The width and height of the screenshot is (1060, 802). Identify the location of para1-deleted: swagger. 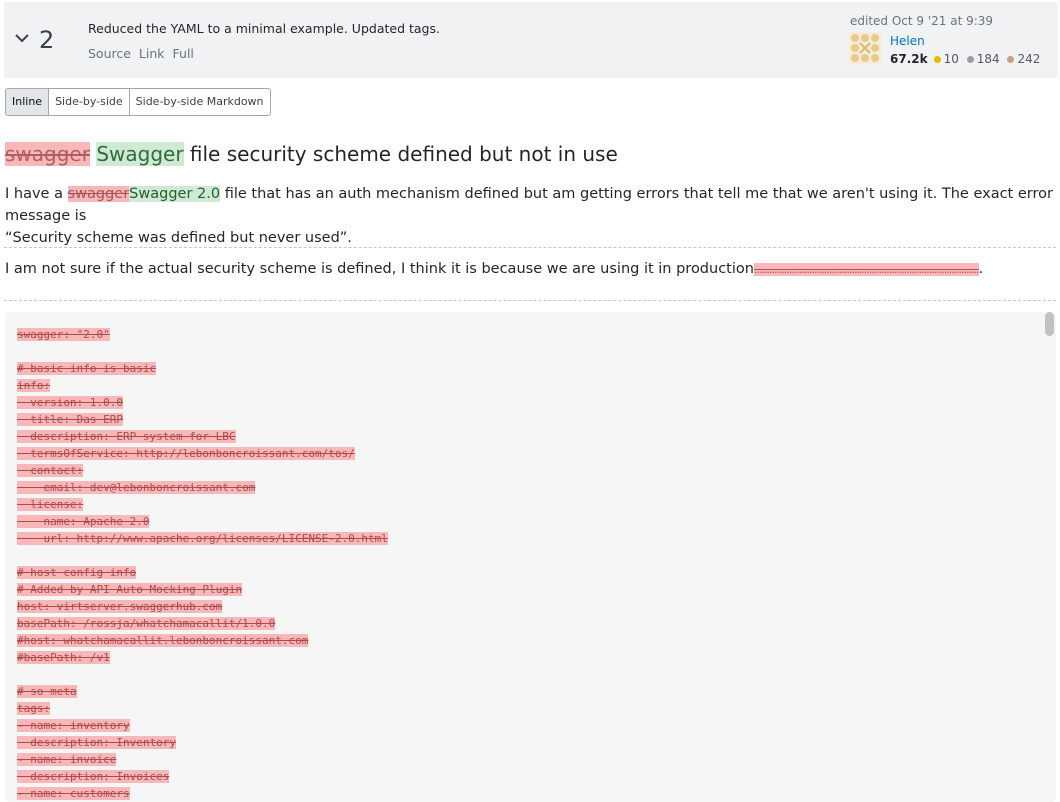
(98, 194).